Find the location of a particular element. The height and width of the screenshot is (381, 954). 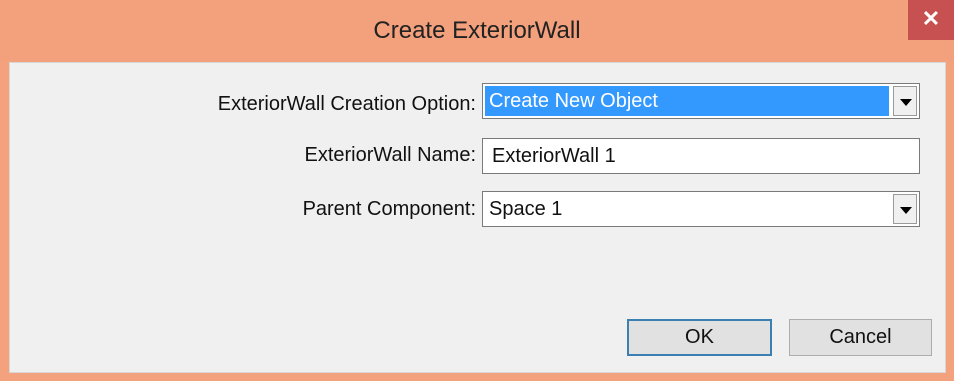

parent-component-value: Space 1 is located at coordinates (526, 209).